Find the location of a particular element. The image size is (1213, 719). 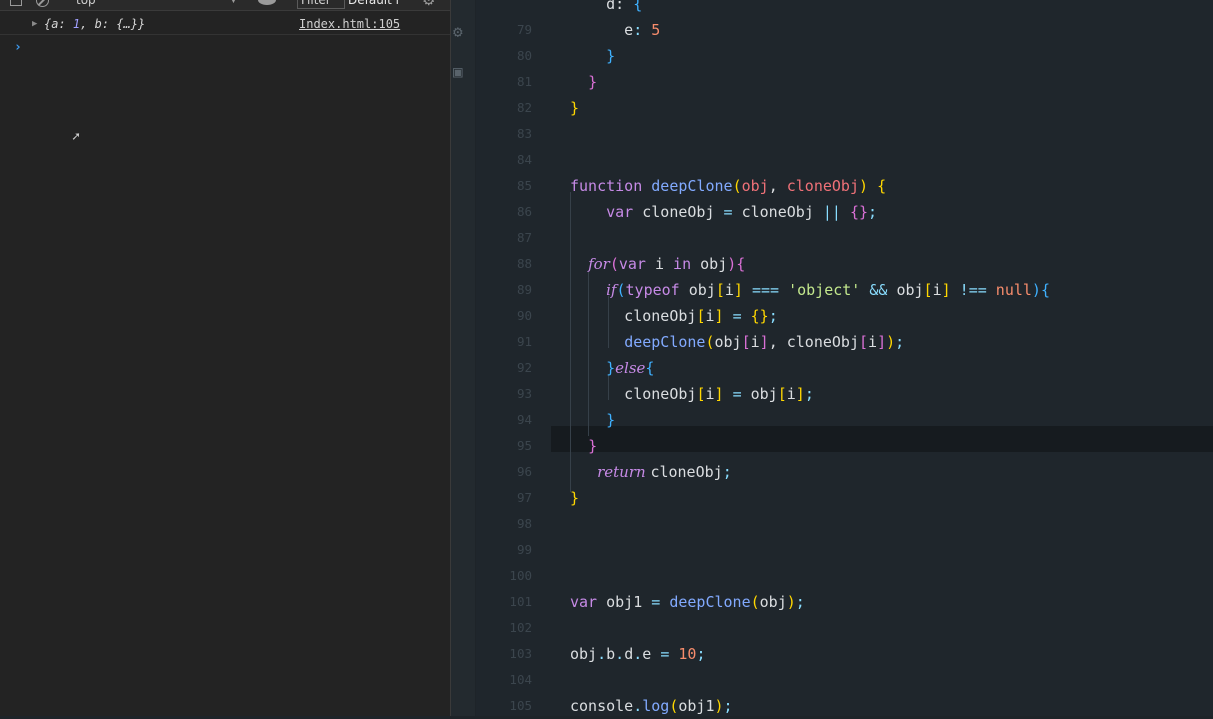

code-line: 81 } is located at coordinates (844, 82).